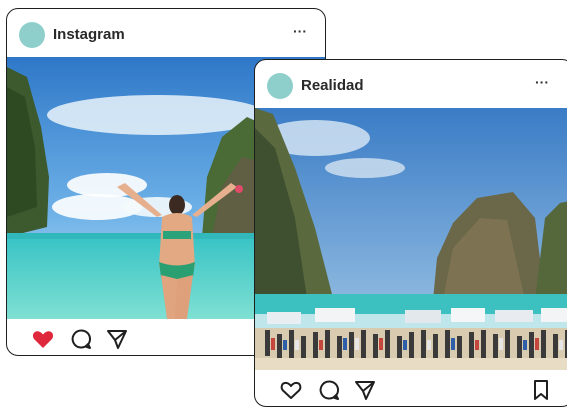 This screenshot has width=567, height=407. I want to click on post-username: Instagram, so click(89, 34).